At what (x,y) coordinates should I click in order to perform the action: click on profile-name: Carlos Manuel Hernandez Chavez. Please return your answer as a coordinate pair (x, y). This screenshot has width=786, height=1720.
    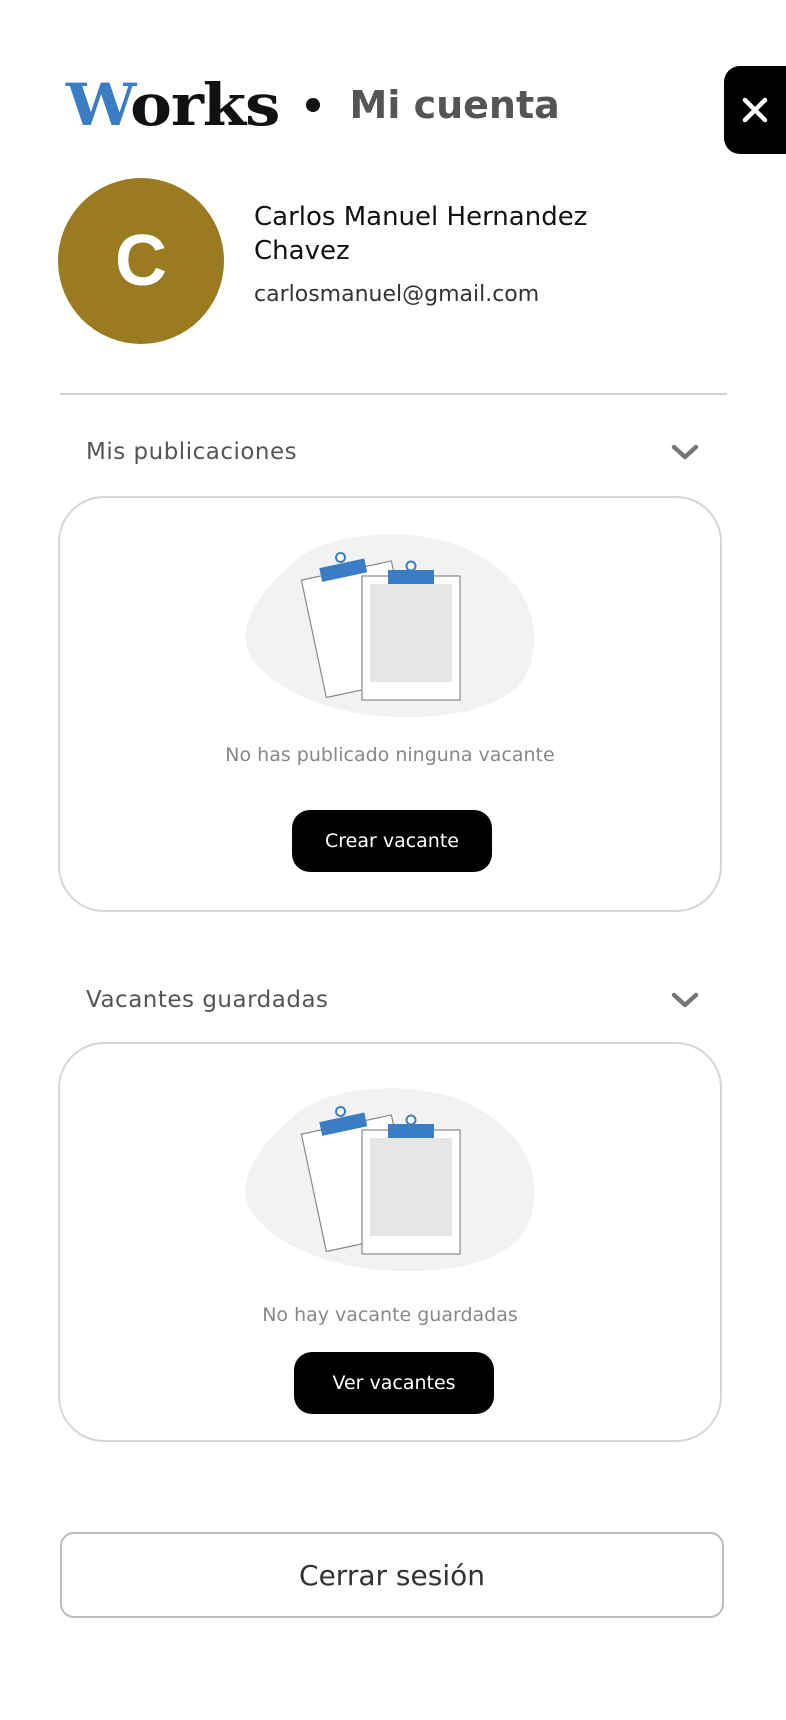
    Looking at the image, I should click on (421, 234).